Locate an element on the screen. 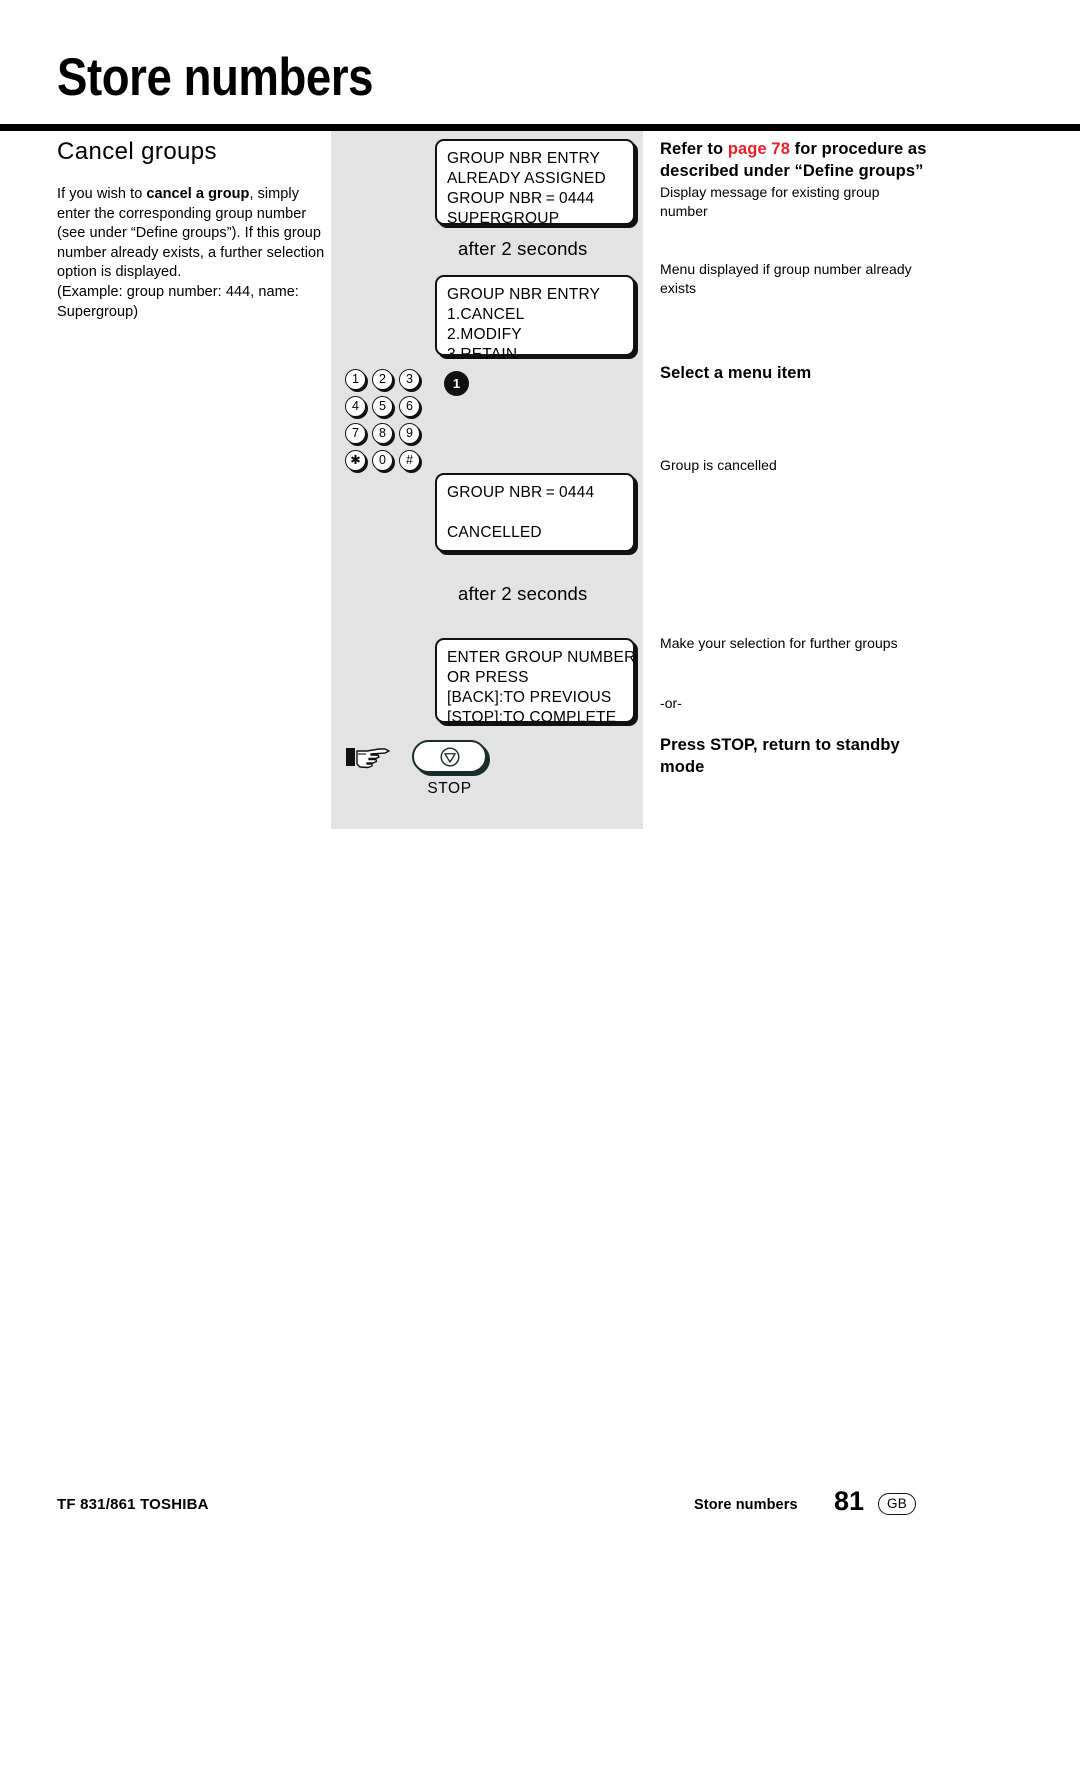 This screenshot has height=1773, width=1080. stop-button: STOP is located at coordinates (452, 770).